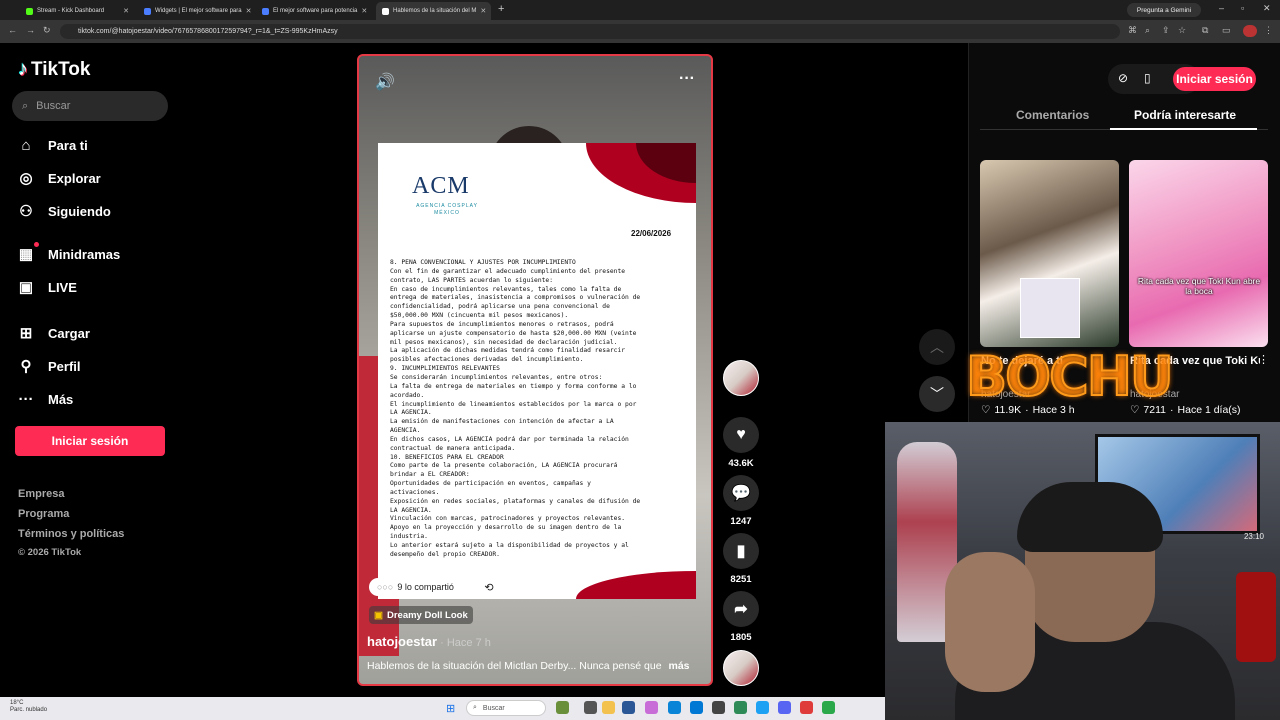 The height and width of the screenshot is (720, 1280). Describe the element at coordinates (1214, 79) in the screenshot. I see `login-button-top: Iniciar sesión` at that location.